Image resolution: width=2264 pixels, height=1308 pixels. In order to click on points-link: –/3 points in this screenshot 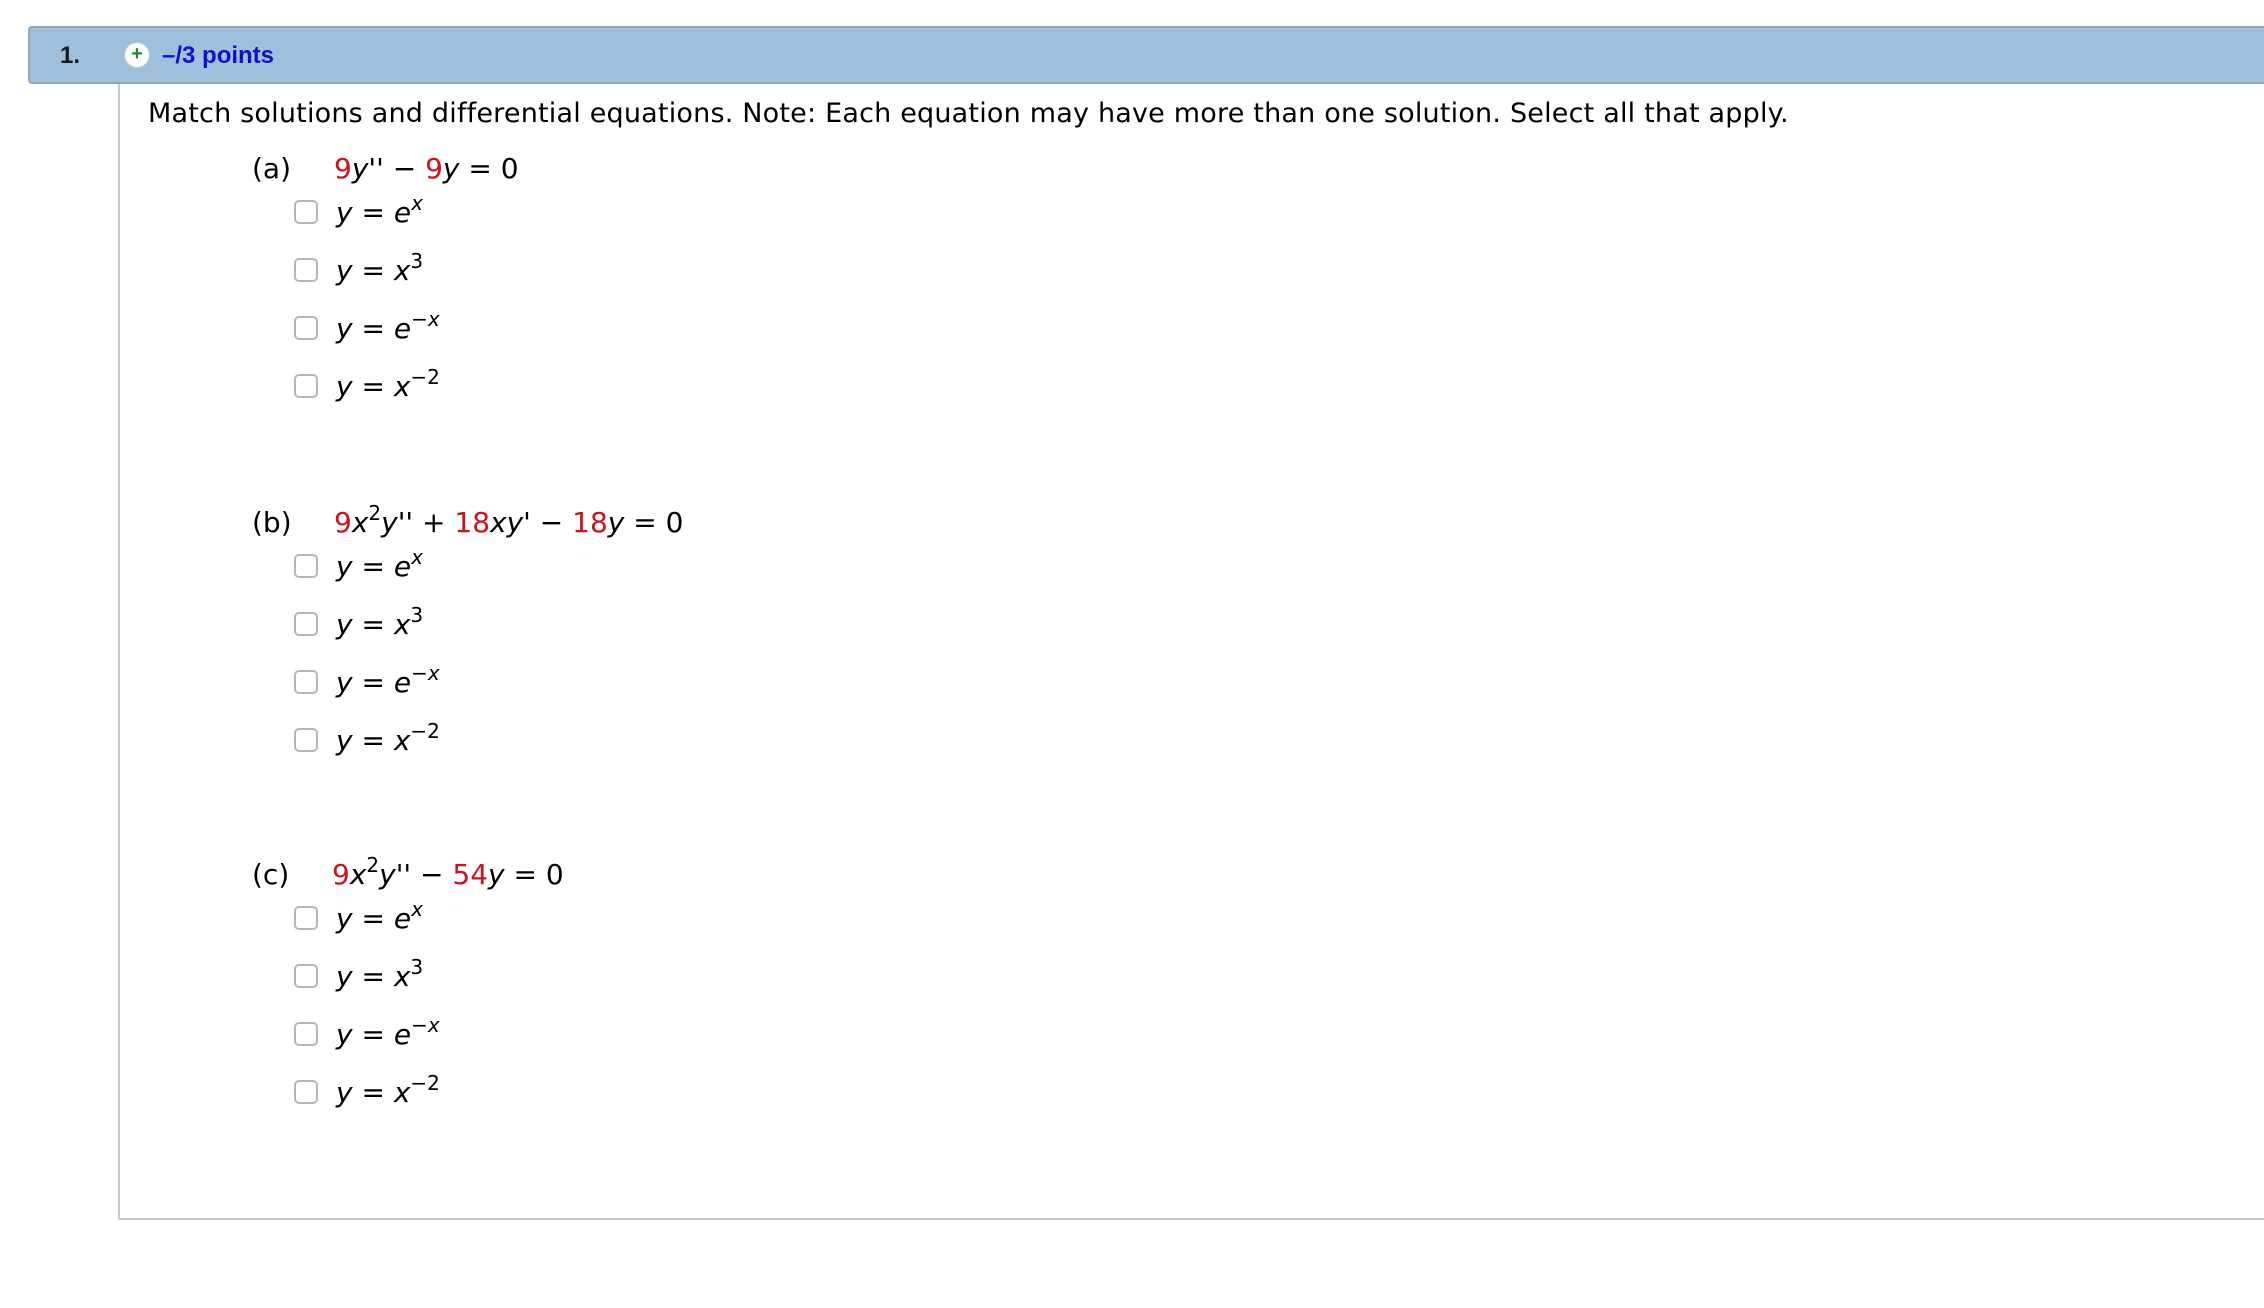, I will do `click(218, 56)`.